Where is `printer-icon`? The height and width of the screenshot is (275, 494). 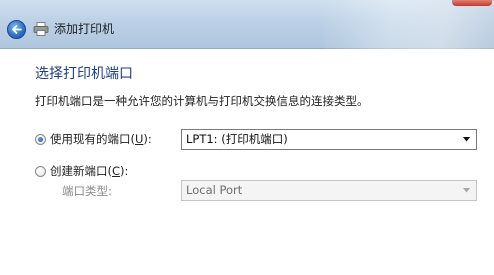
printer-icon is located at coordinates (41, 29).